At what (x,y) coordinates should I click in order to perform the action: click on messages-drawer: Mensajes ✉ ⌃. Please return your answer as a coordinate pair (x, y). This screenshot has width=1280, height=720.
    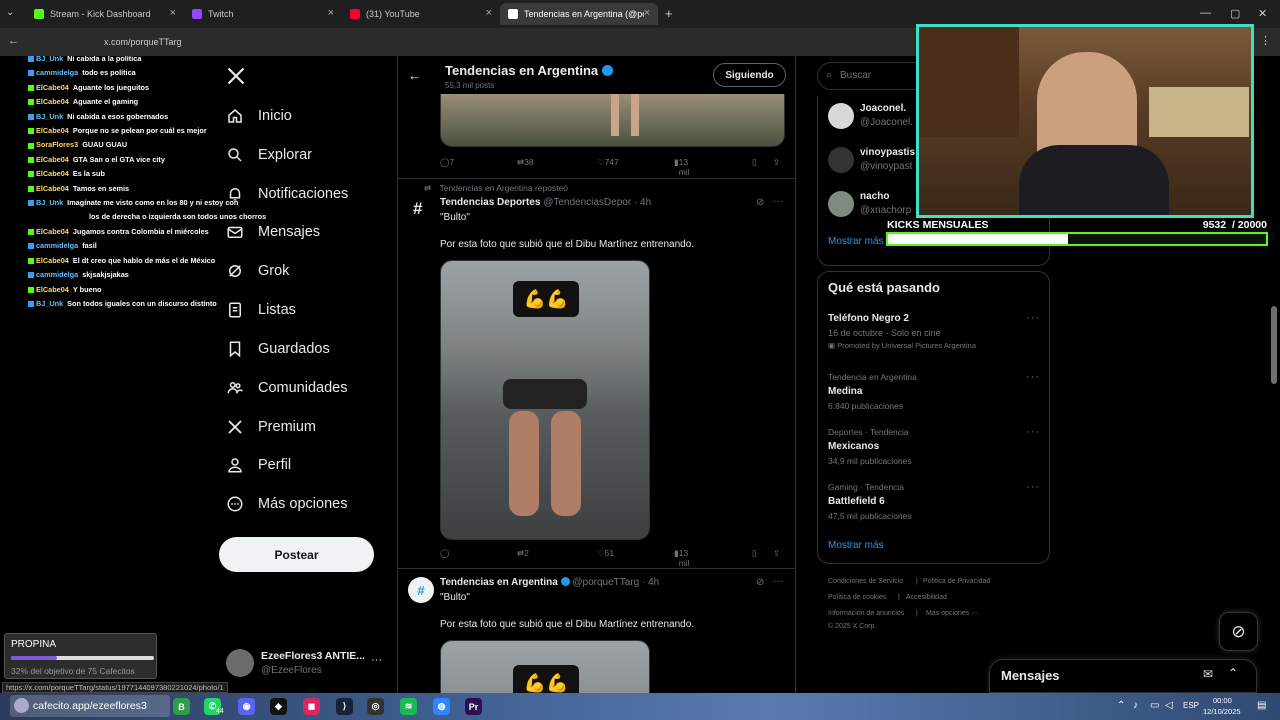
    Looking at the image, I should click on (1123, 676).